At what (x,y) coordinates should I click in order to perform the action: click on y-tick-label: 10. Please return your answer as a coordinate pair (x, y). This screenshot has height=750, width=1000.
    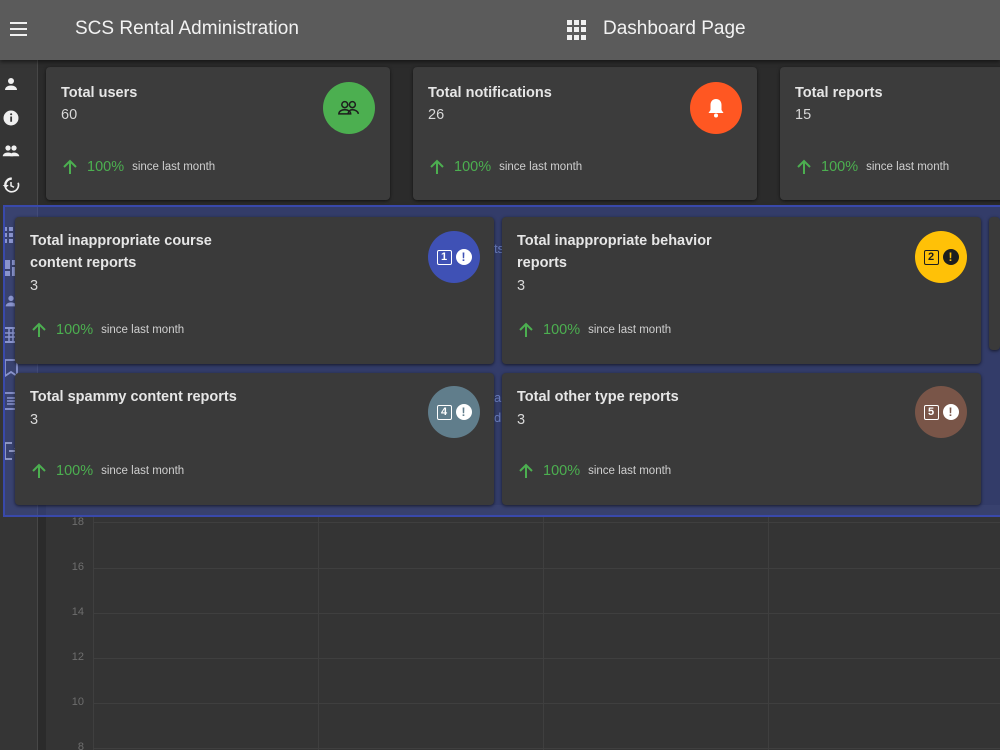
    Looking at the image, I should click on (77, 702).